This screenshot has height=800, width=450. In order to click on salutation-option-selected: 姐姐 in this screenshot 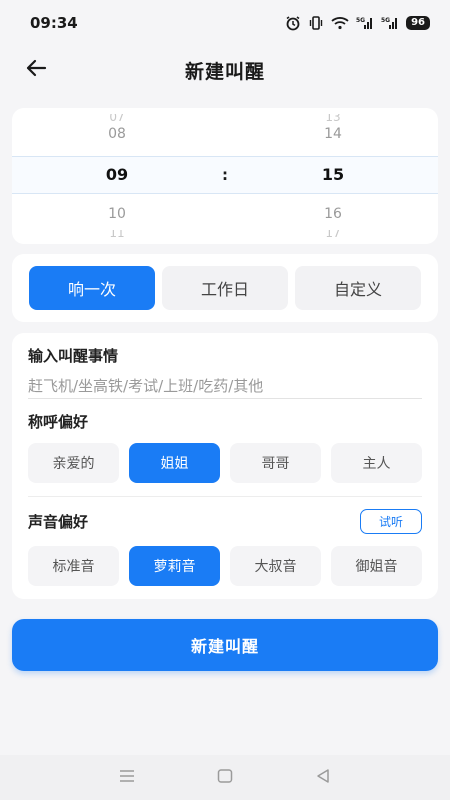, I will do `click(174, 463)`.